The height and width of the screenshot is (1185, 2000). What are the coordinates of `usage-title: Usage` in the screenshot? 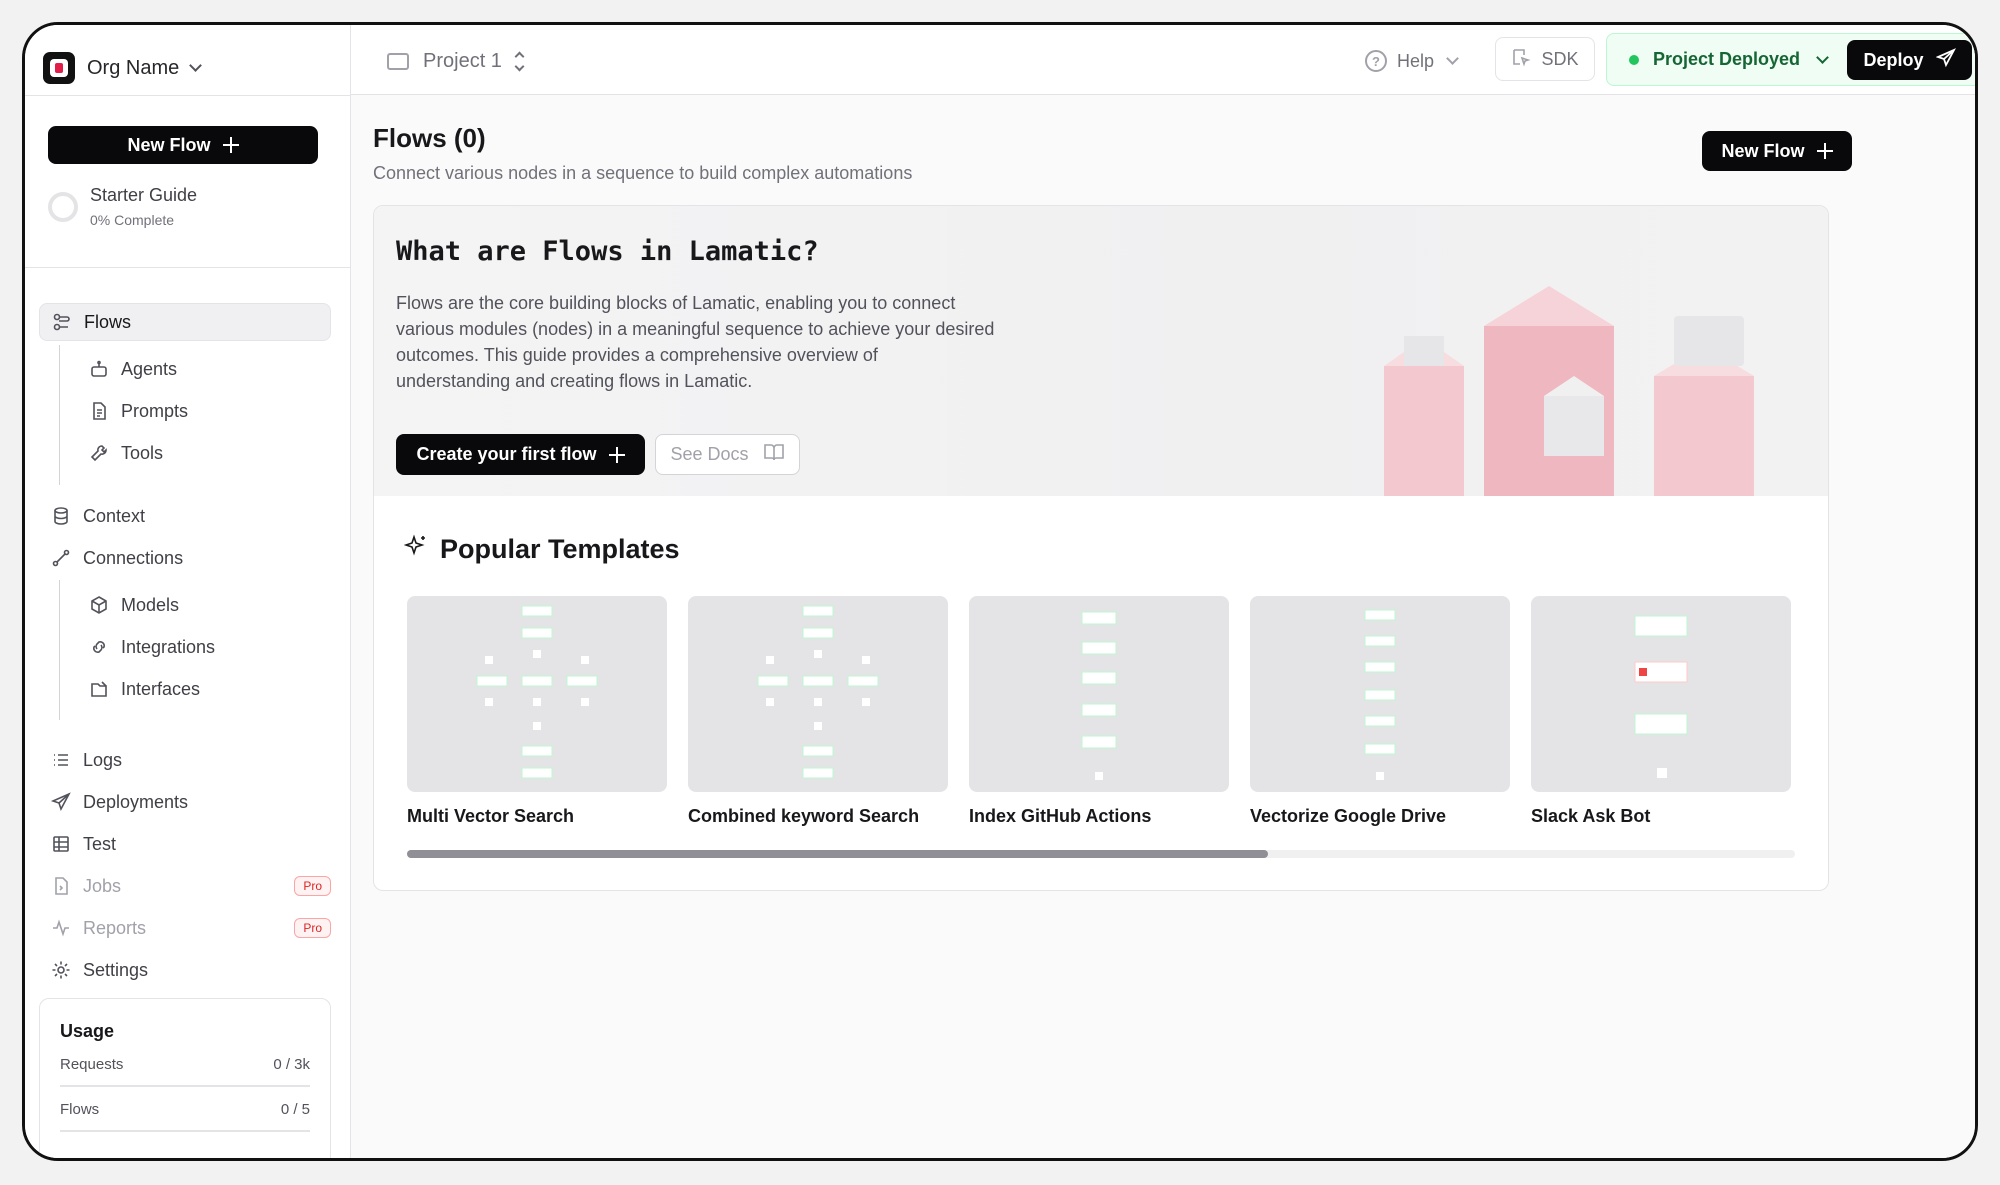 It's located at (87, 1031).